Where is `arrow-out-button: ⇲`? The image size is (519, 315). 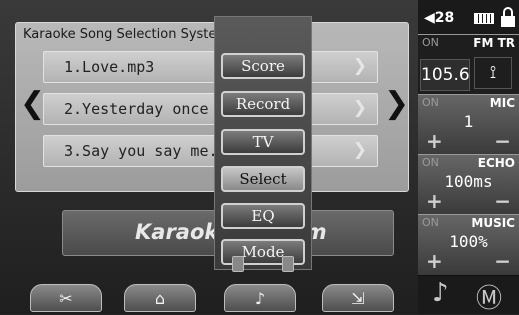 arrow-out-button: ⇲ is located at coordinates (358, 298).